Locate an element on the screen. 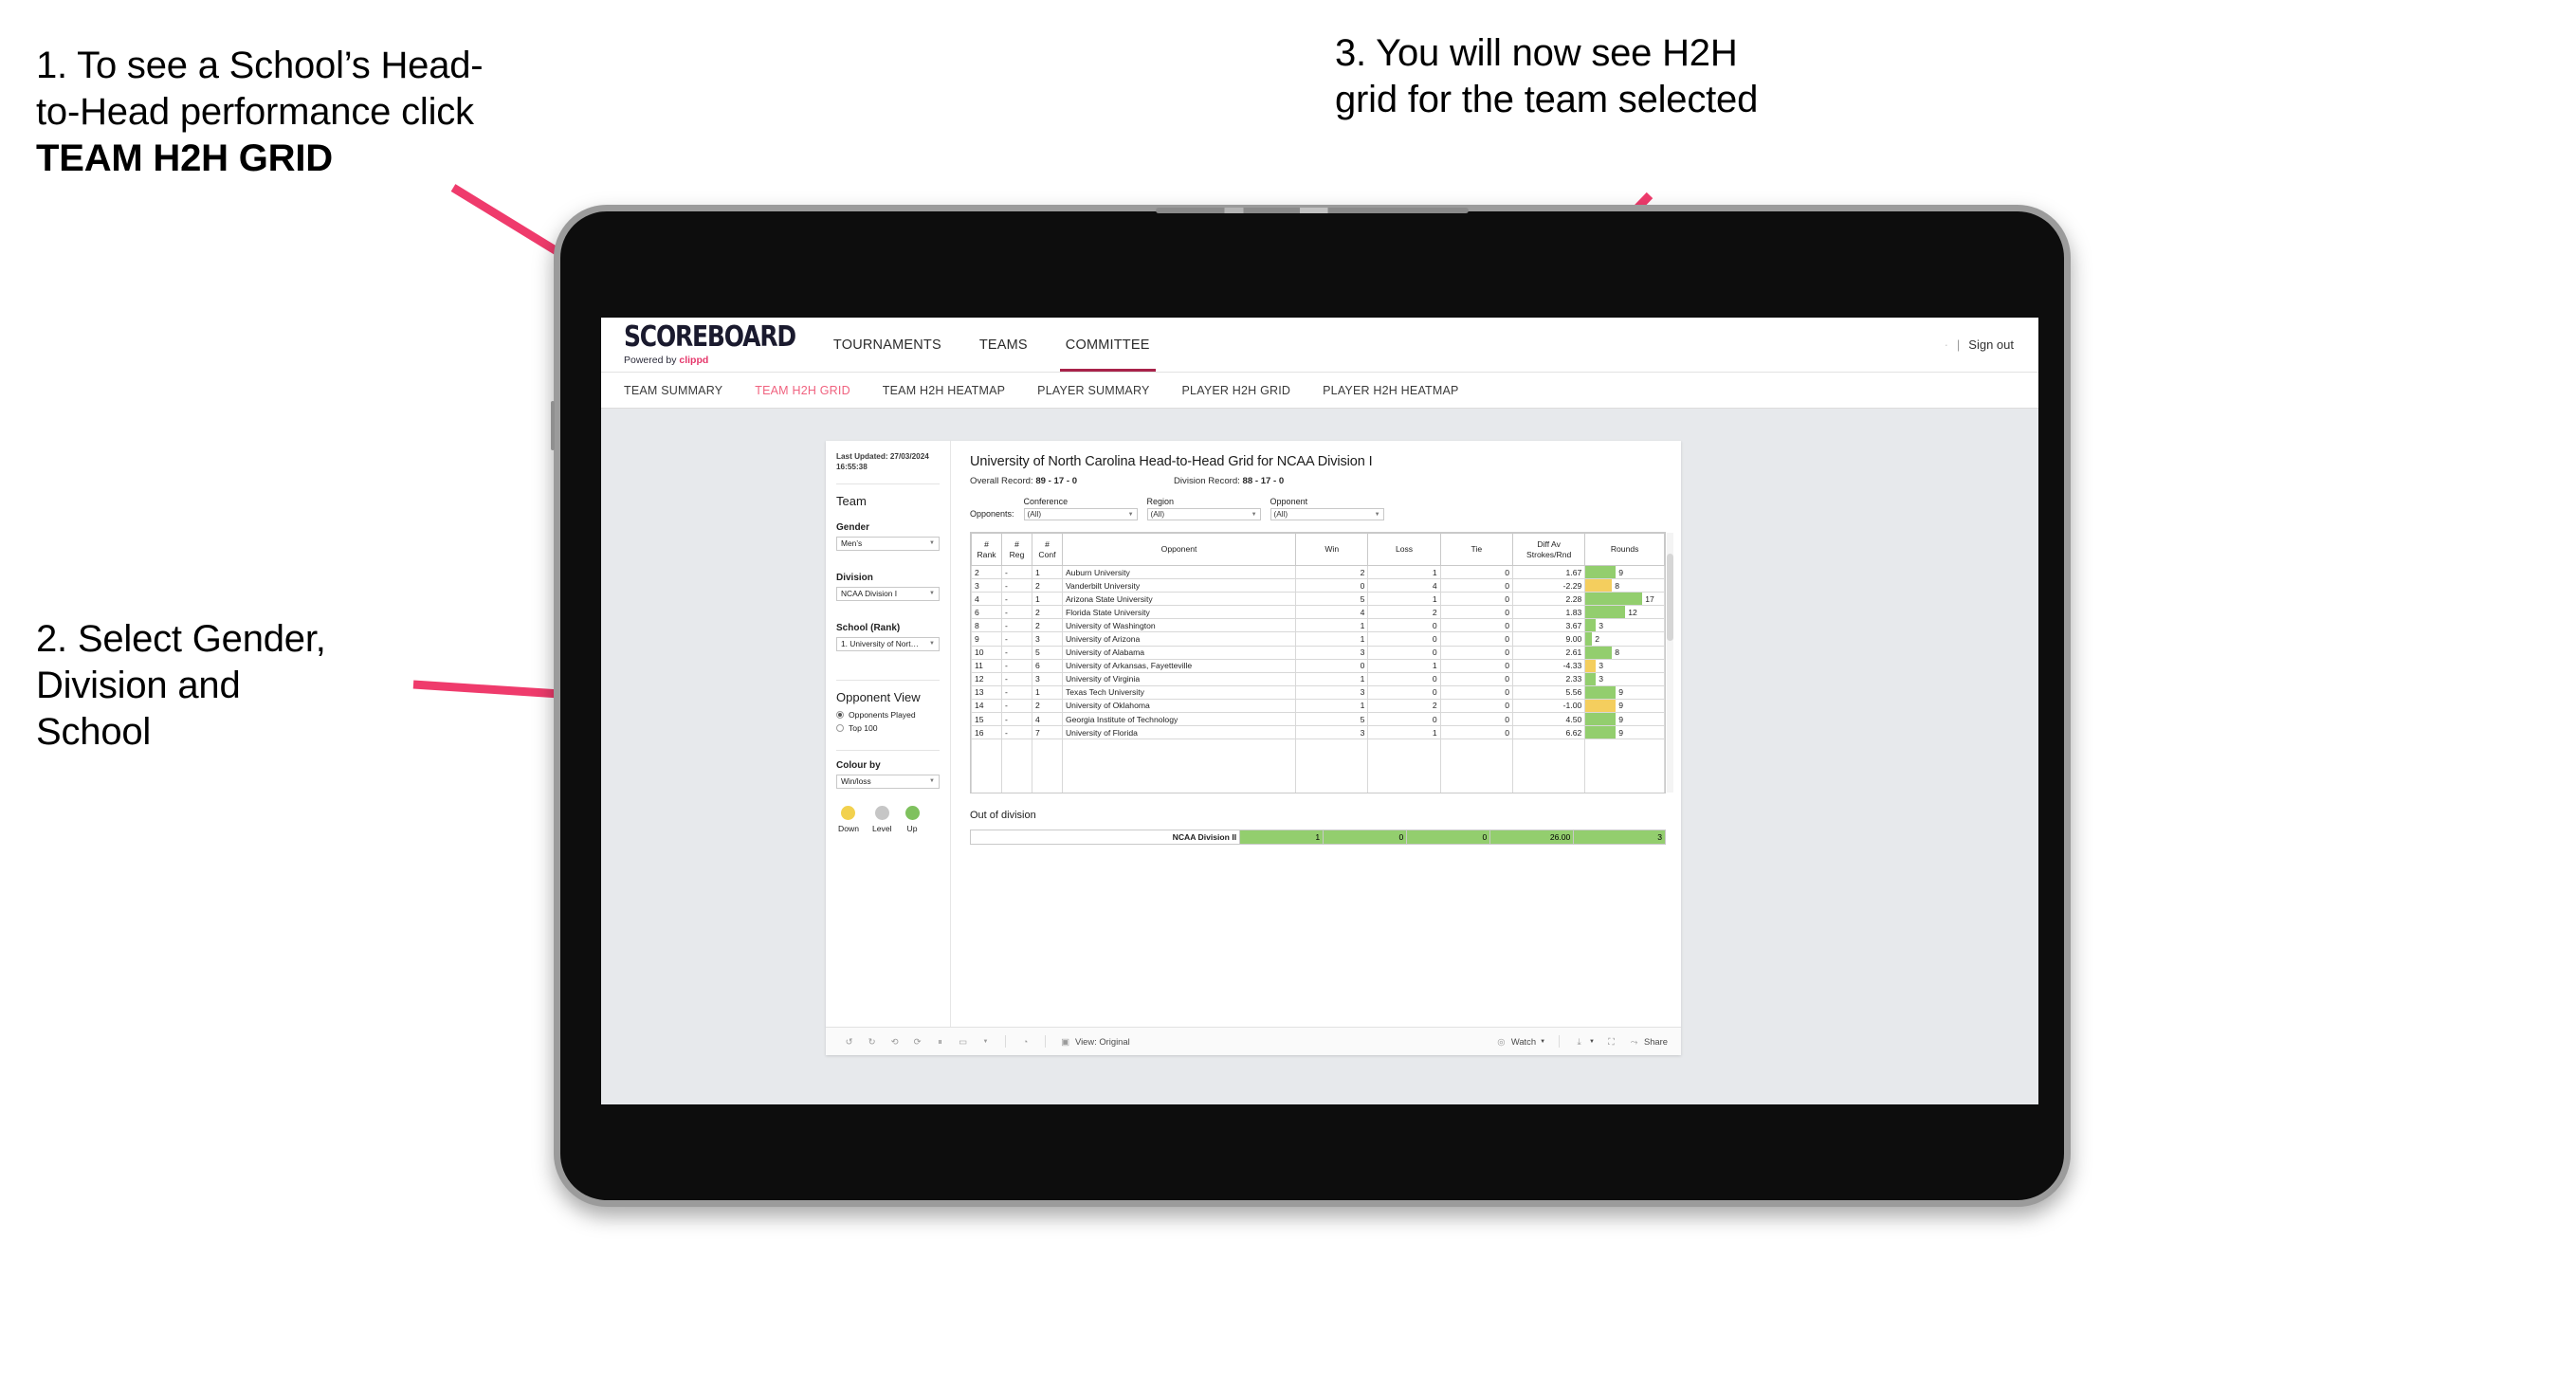  tab-team-h2h-heatmap: TEAM H2H HEATMAP is located at coordinates (952, 390).